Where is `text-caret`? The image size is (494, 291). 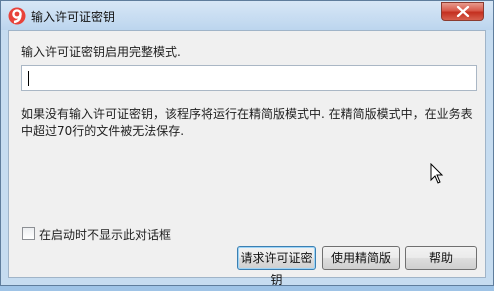 text-caret is located at coordinates (28, 78).